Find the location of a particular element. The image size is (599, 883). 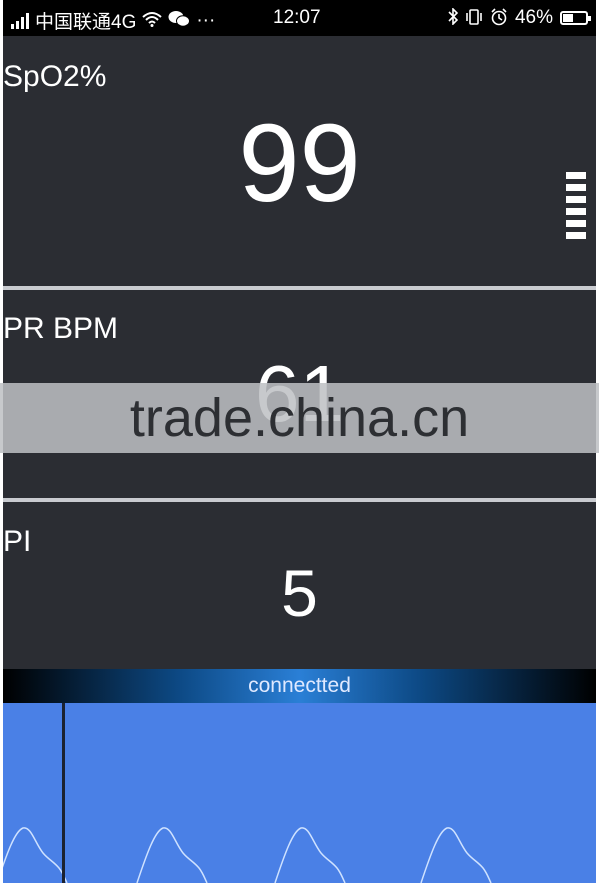

signal-strength-indicator is located at coordinates (576, 205).